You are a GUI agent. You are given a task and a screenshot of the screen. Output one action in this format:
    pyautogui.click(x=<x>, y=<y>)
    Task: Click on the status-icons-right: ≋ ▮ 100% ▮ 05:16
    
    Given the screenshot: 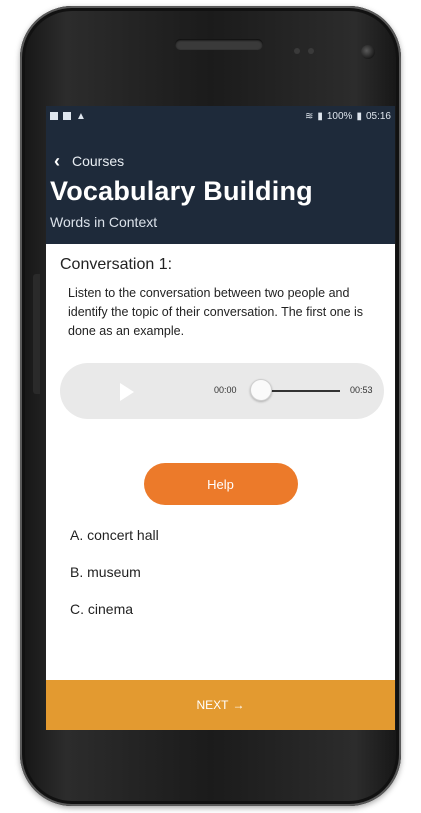 What is the action you would take?
    pyautogui.click(x=348, y=116)
    